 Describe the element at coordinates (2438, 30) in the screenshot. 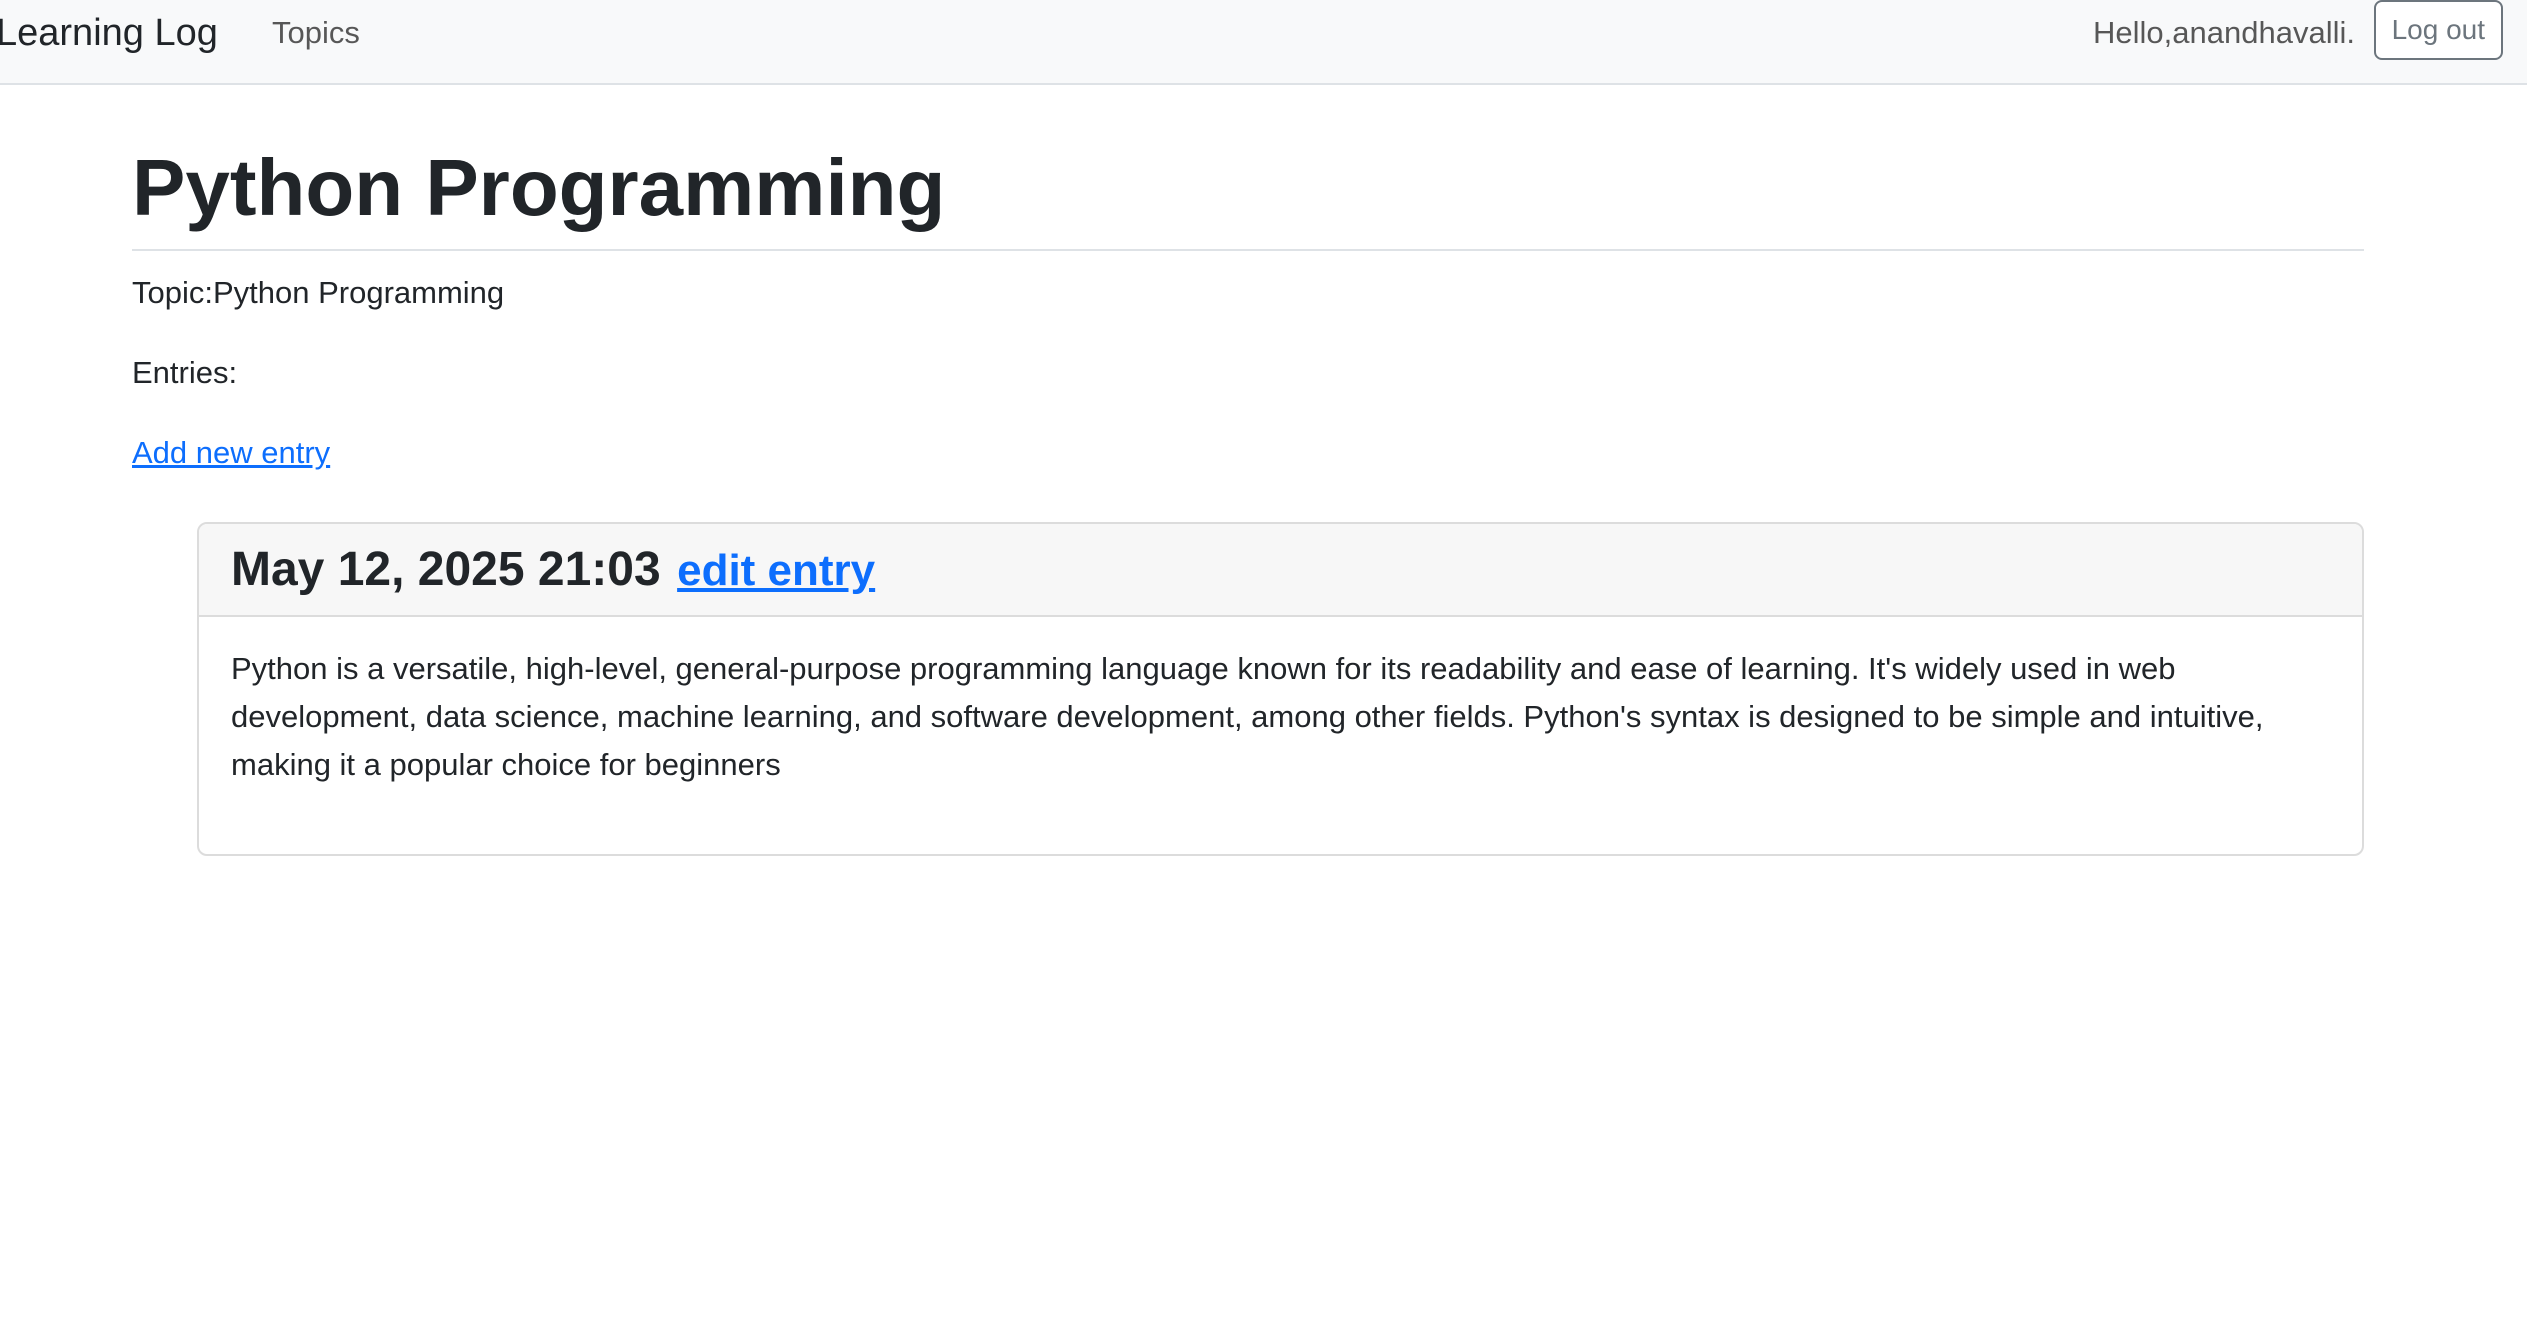

I see `logout-button: Log out` at that location.